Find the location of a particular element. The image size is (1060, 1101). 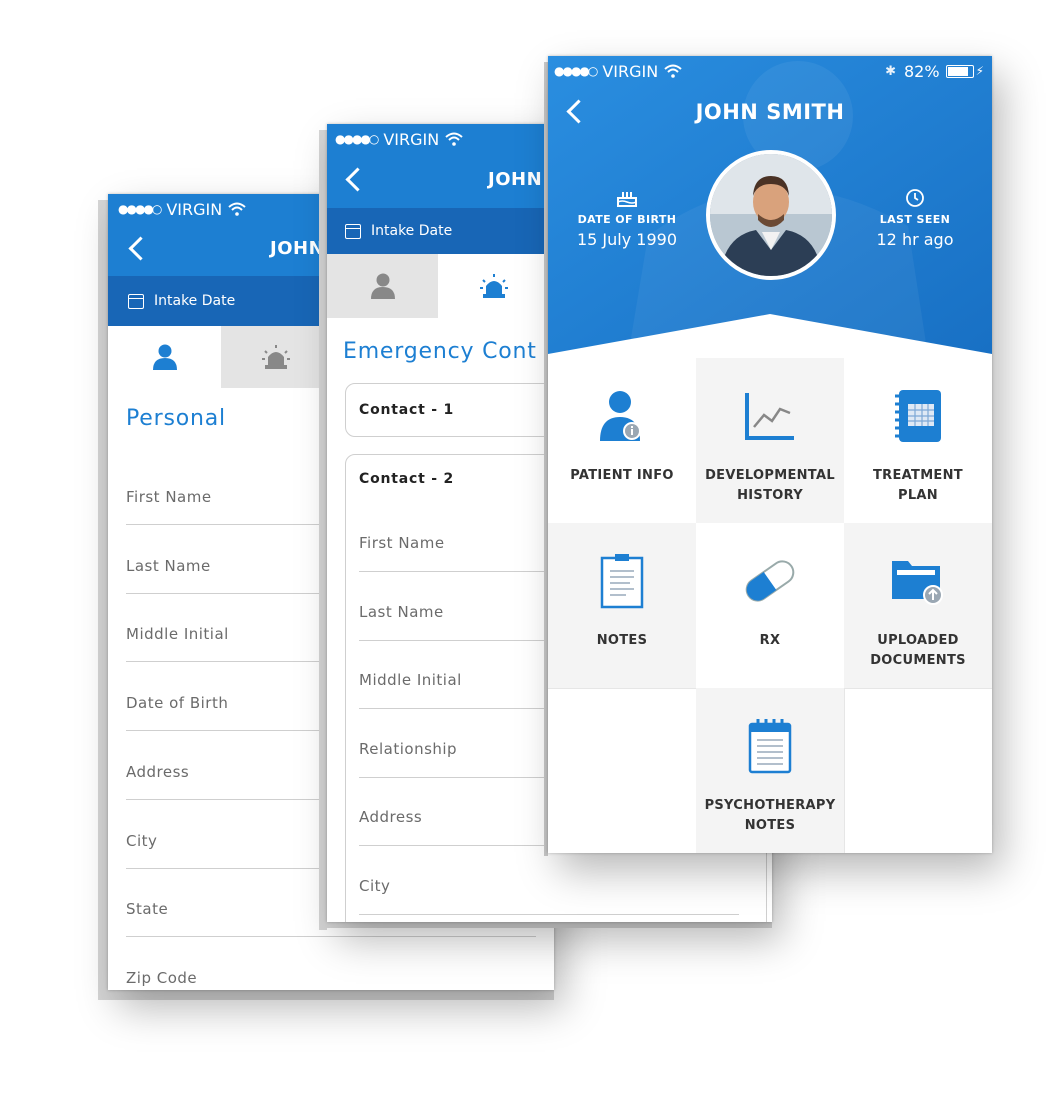

menu-item-label: PSYCHOTHERAPY NOTES is located at coordinates (770, 816).